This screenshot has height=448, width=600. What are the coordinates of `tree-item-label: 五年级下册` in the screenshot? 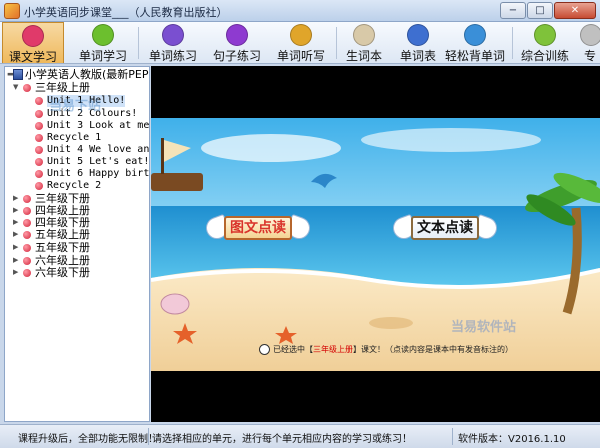 It's located at (62, 247).